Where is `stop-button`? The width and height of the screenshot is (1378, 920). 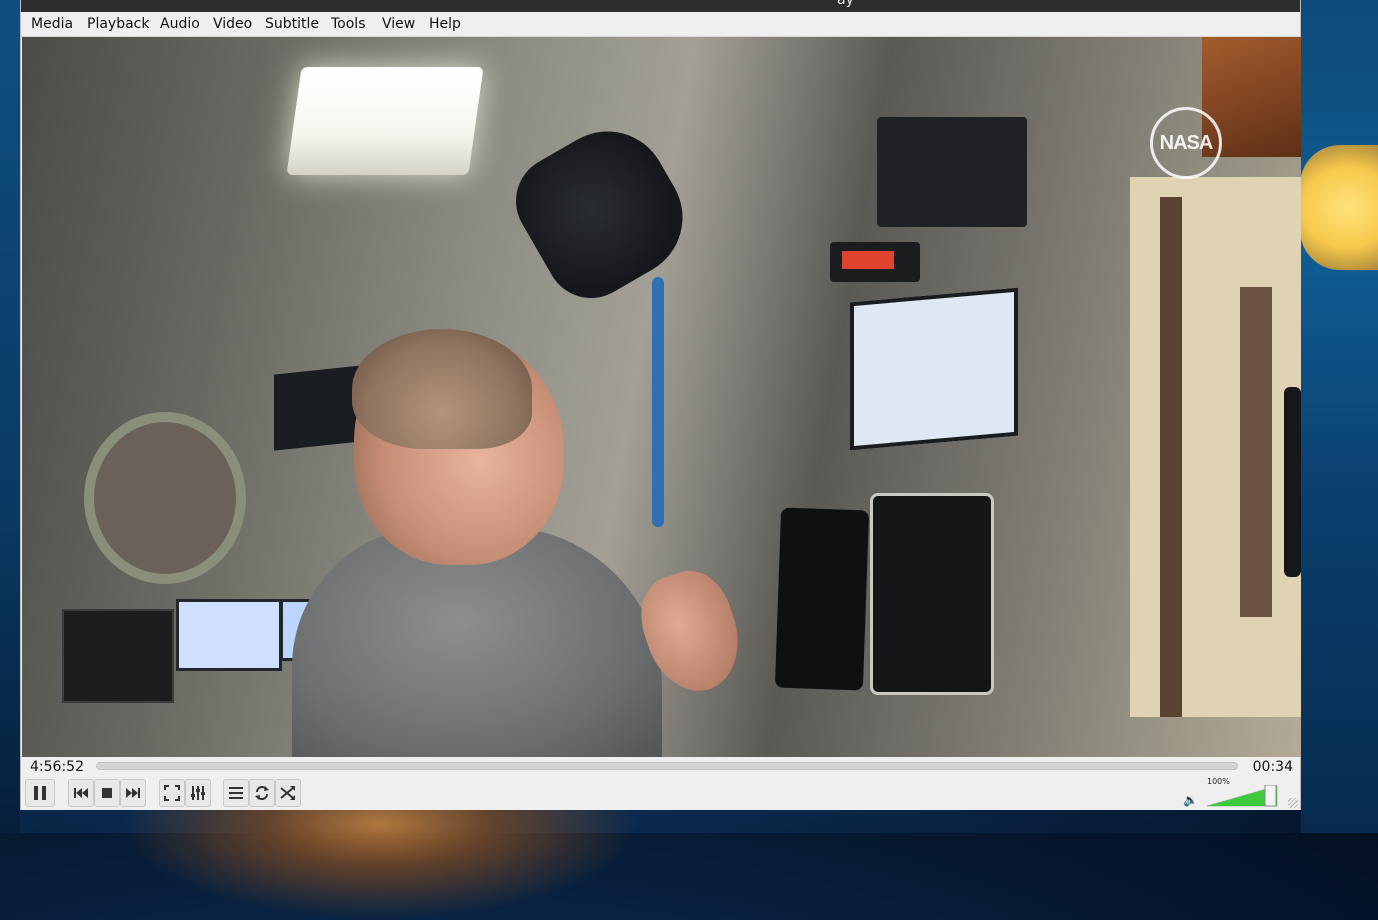 stop-button is located at coordinates (107, 793).